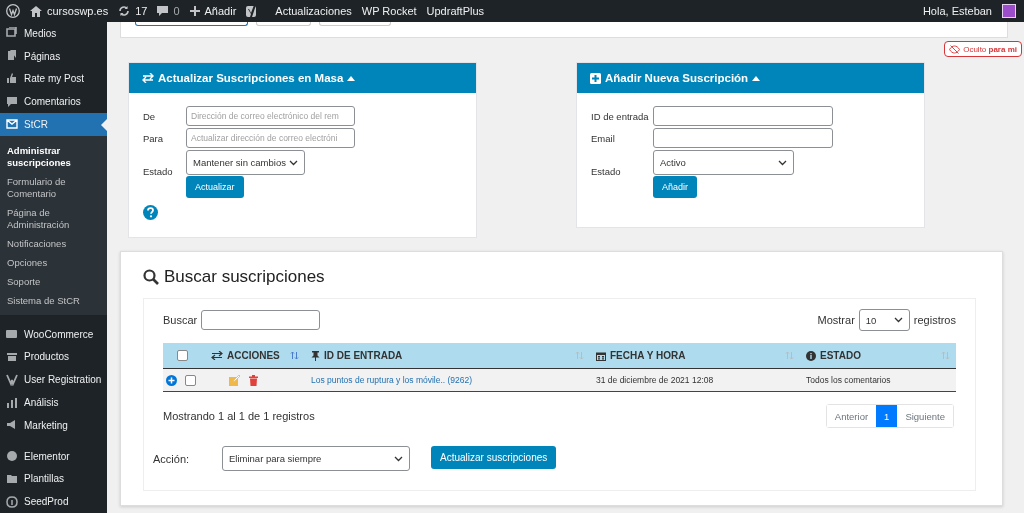 The width and height of the screenshot is (1024, 513). What do you see at coordinates (750, 78) in the screenshot?
I see `panel-header: Añadir Nueva Suscripción` at bounding box center [750, 78].